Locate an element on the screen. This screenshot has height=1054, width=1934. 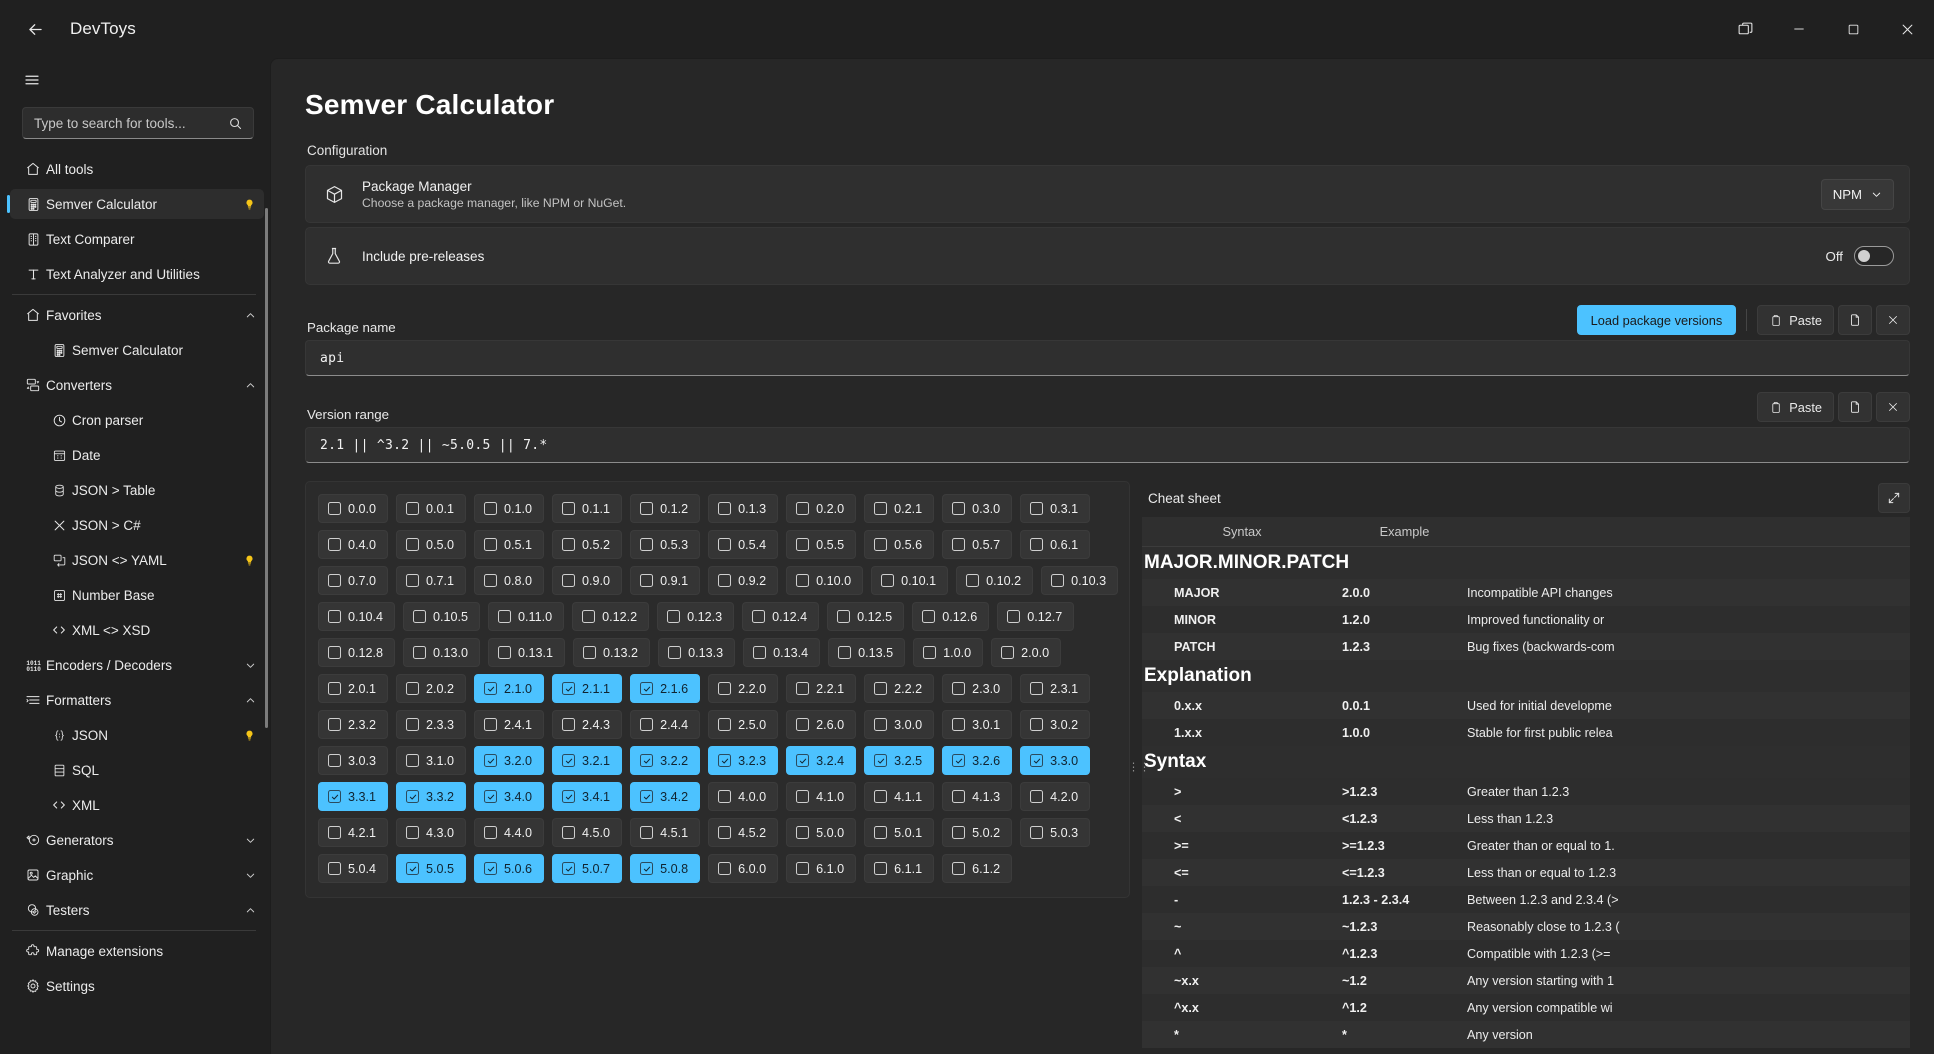
back-button is located at coordinates (35, 29).